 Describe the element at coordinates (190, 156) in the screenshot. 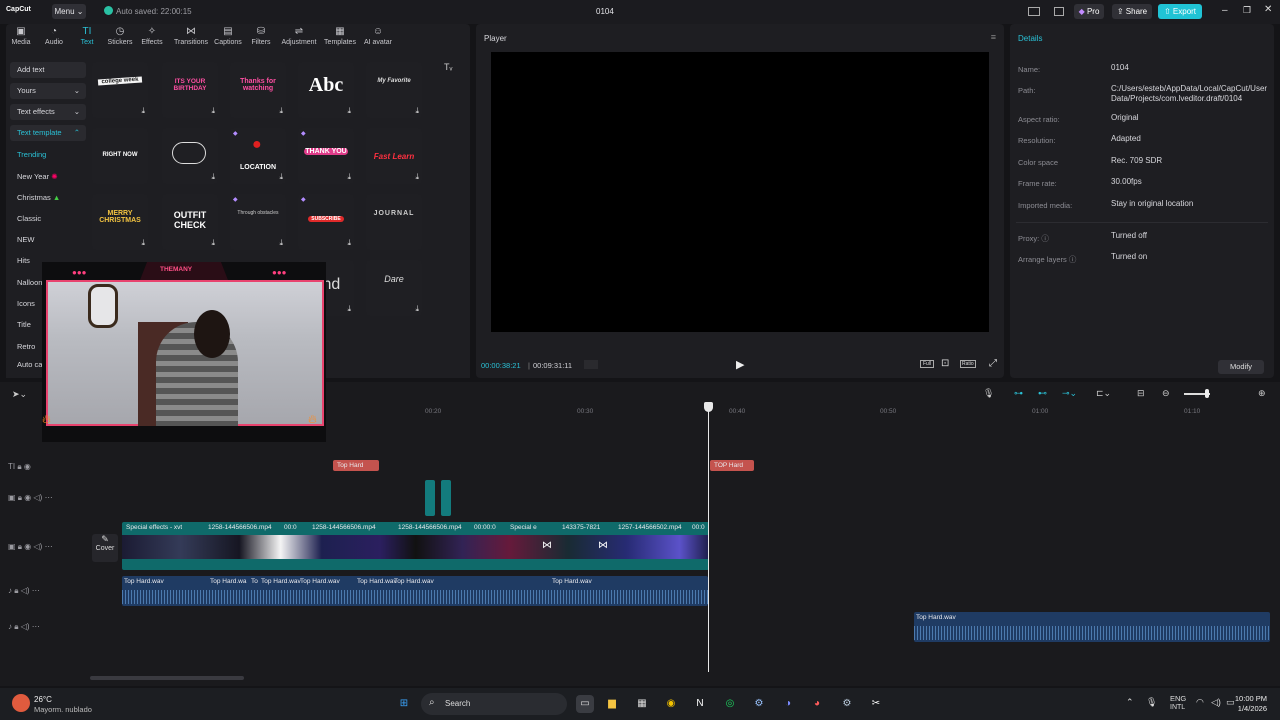

I see `template-card: ⤓` at that location.